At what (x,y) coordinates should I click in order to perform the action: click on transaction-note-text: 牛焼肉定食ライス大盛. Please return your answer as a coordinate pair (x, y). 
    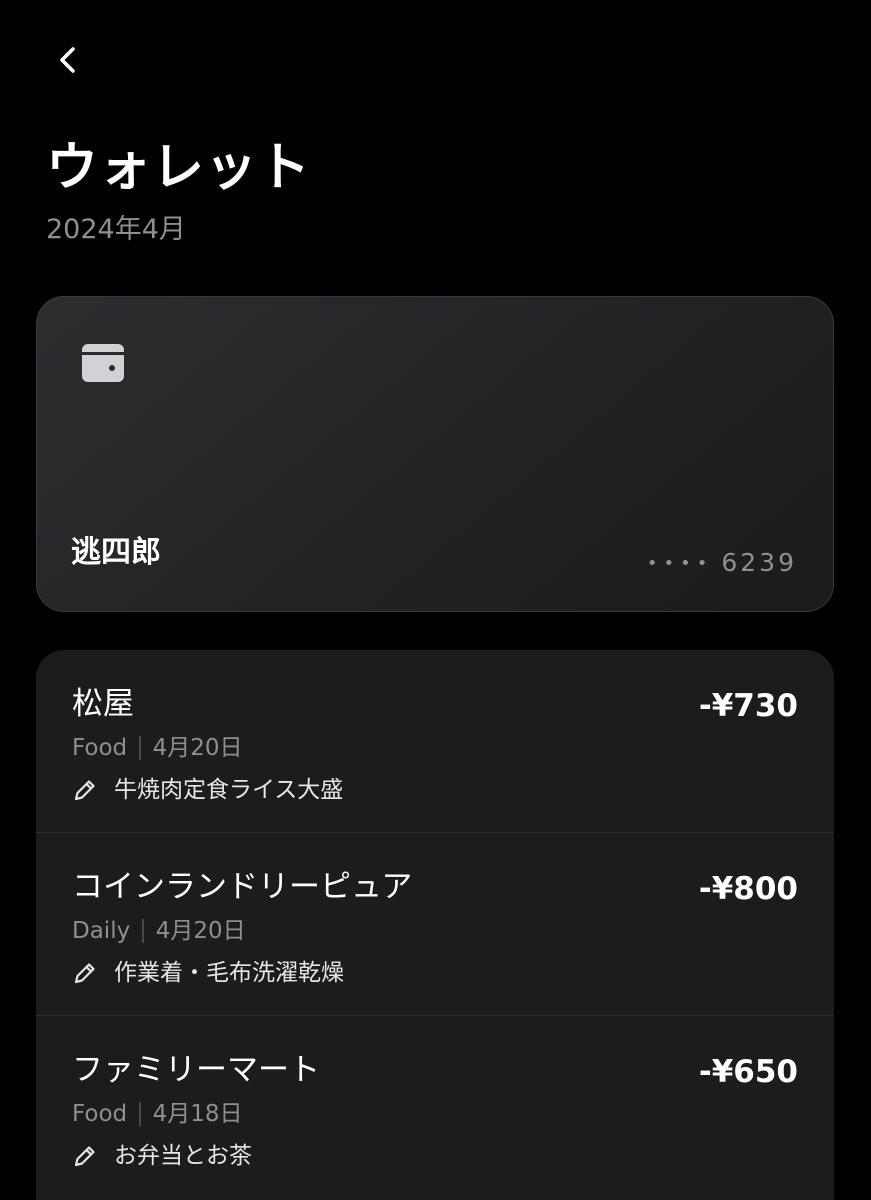
    Looking at the image, I should click on (229, 790).